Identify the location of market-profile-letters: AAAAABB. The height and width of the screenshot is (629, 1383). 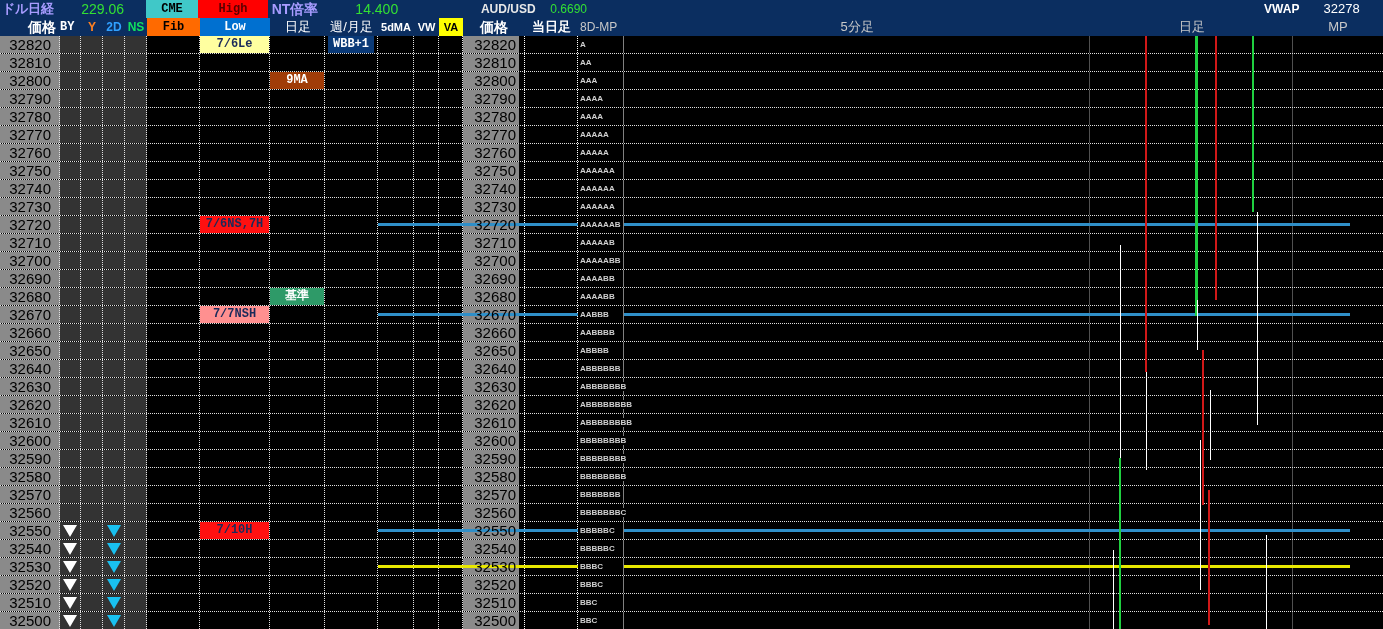
(600, 260).